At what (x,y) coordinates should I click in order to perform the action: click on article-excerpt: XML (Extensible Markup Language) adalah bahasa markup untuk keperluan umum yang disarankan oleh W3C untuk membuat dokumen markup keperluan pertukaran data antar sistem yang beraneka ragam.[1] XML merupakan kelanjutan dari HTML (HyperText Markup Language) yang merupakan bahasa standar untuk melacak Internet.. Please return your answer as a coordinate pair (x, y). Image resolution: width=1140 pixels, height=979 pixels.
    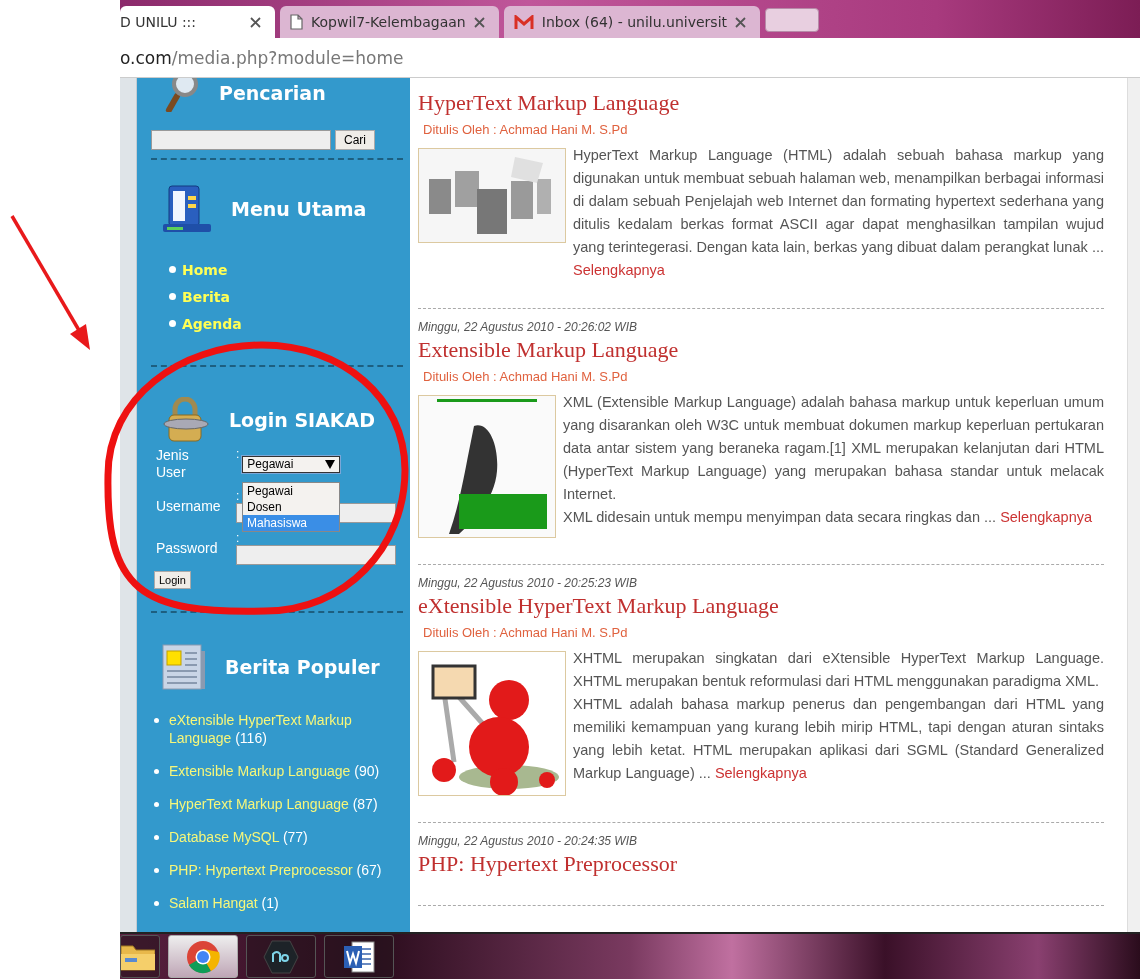
    Looking at the image, I should click on (833, 448).